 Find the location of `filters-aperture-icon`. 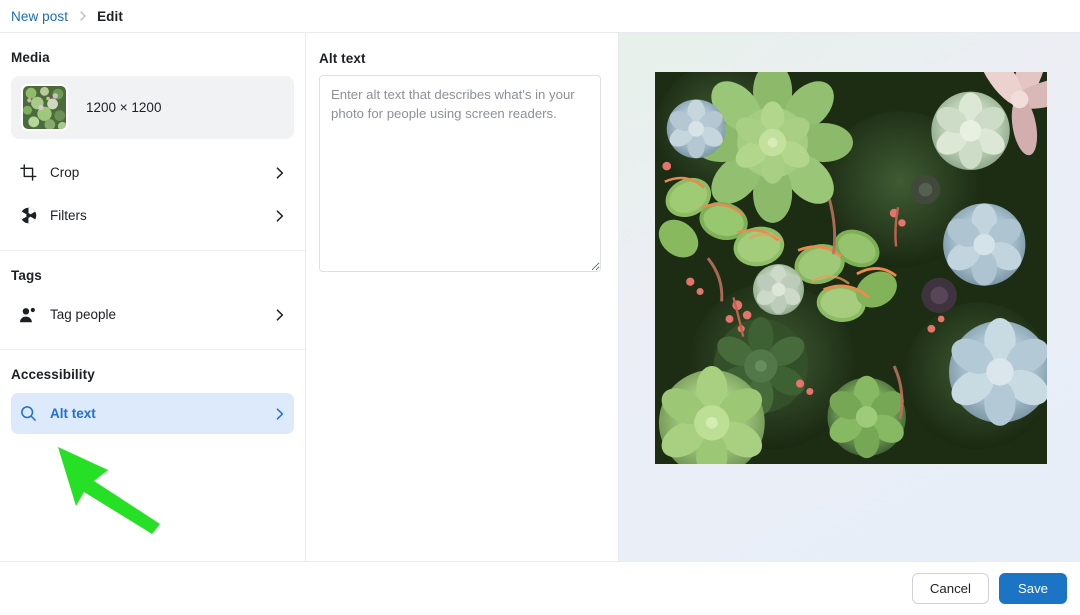

filters-aperture-icon is located at coordinates (28, 215).